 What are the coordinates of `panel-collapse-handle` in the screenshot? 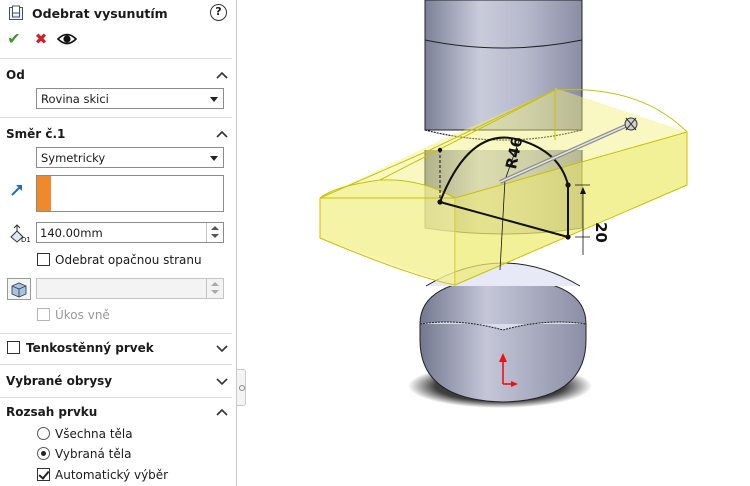 It's located at (241, 387).